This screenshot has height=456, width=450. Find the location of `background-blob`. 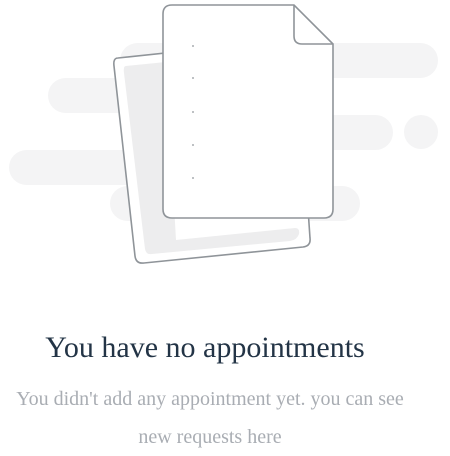

background-blob is located at coordinates (421, 132).